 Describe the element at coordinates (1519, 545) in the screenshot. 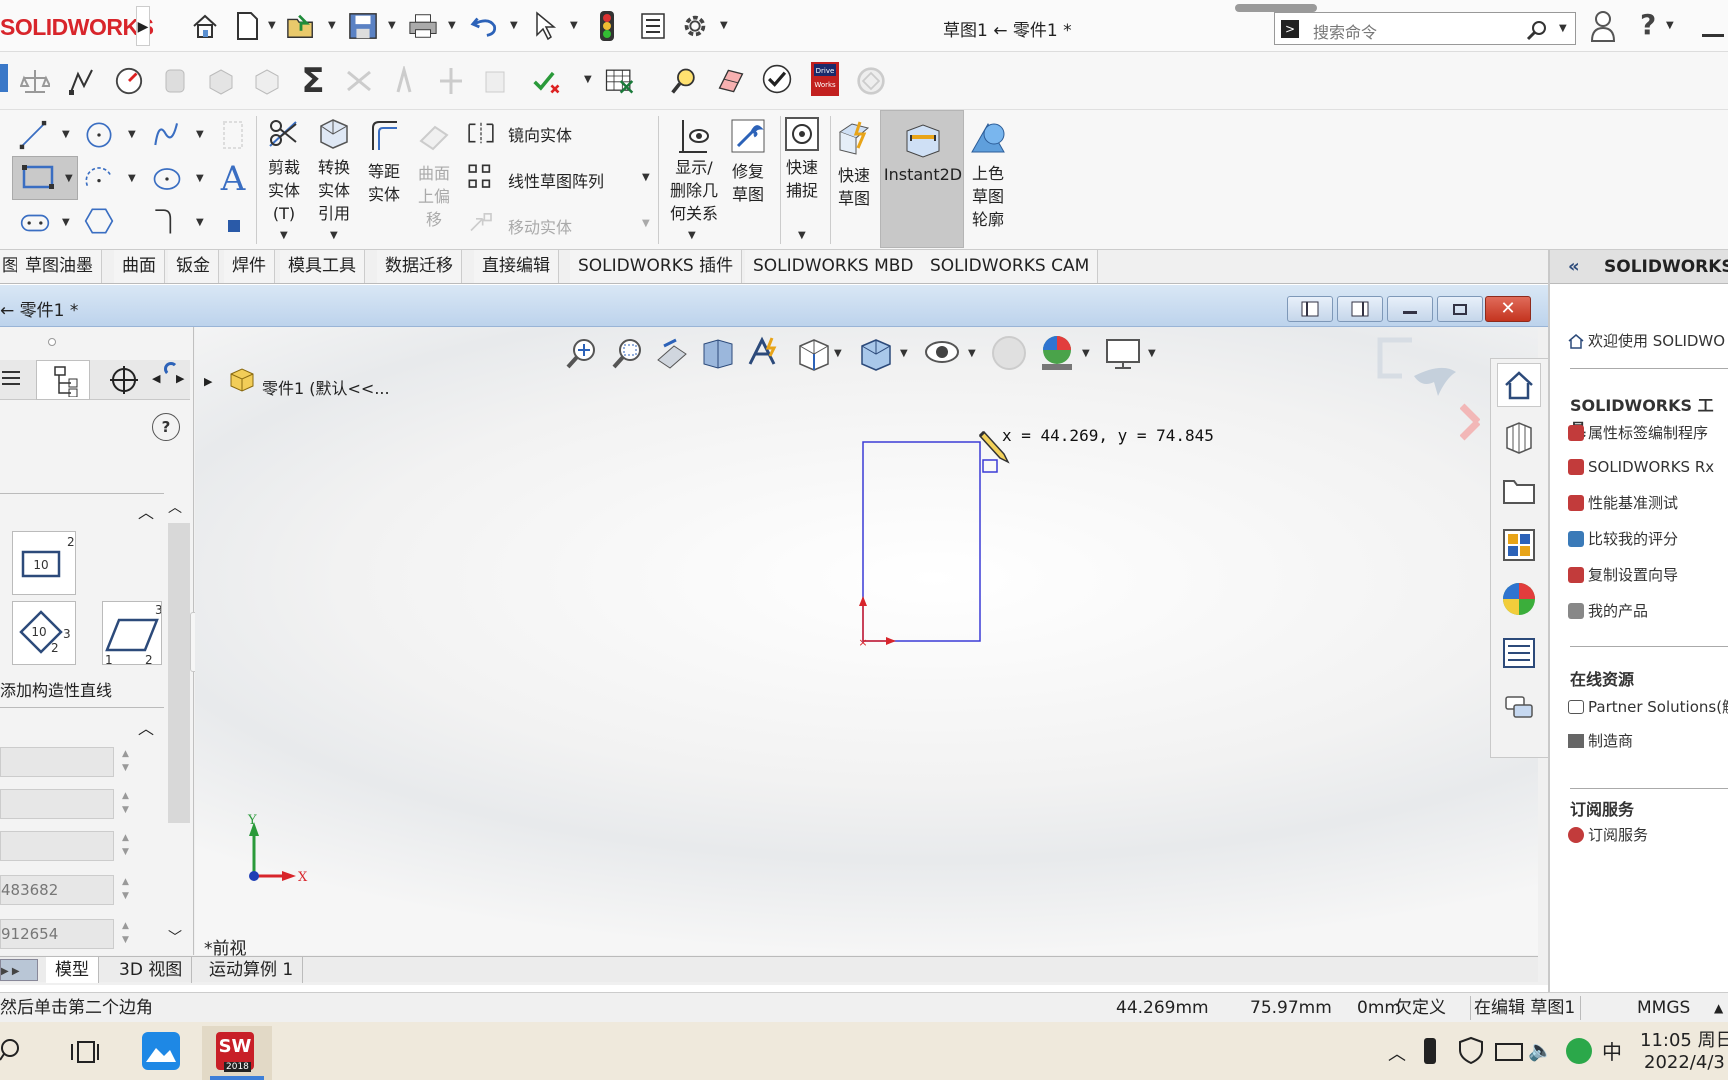

I see `view-palette-tab-icon` at that location.